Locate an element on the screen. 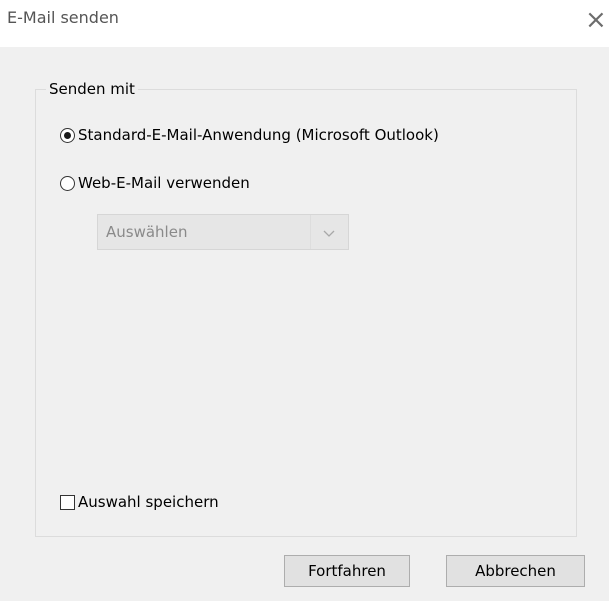  save-choice-option: Auswahl speichern is located at coordinates (139, 502).